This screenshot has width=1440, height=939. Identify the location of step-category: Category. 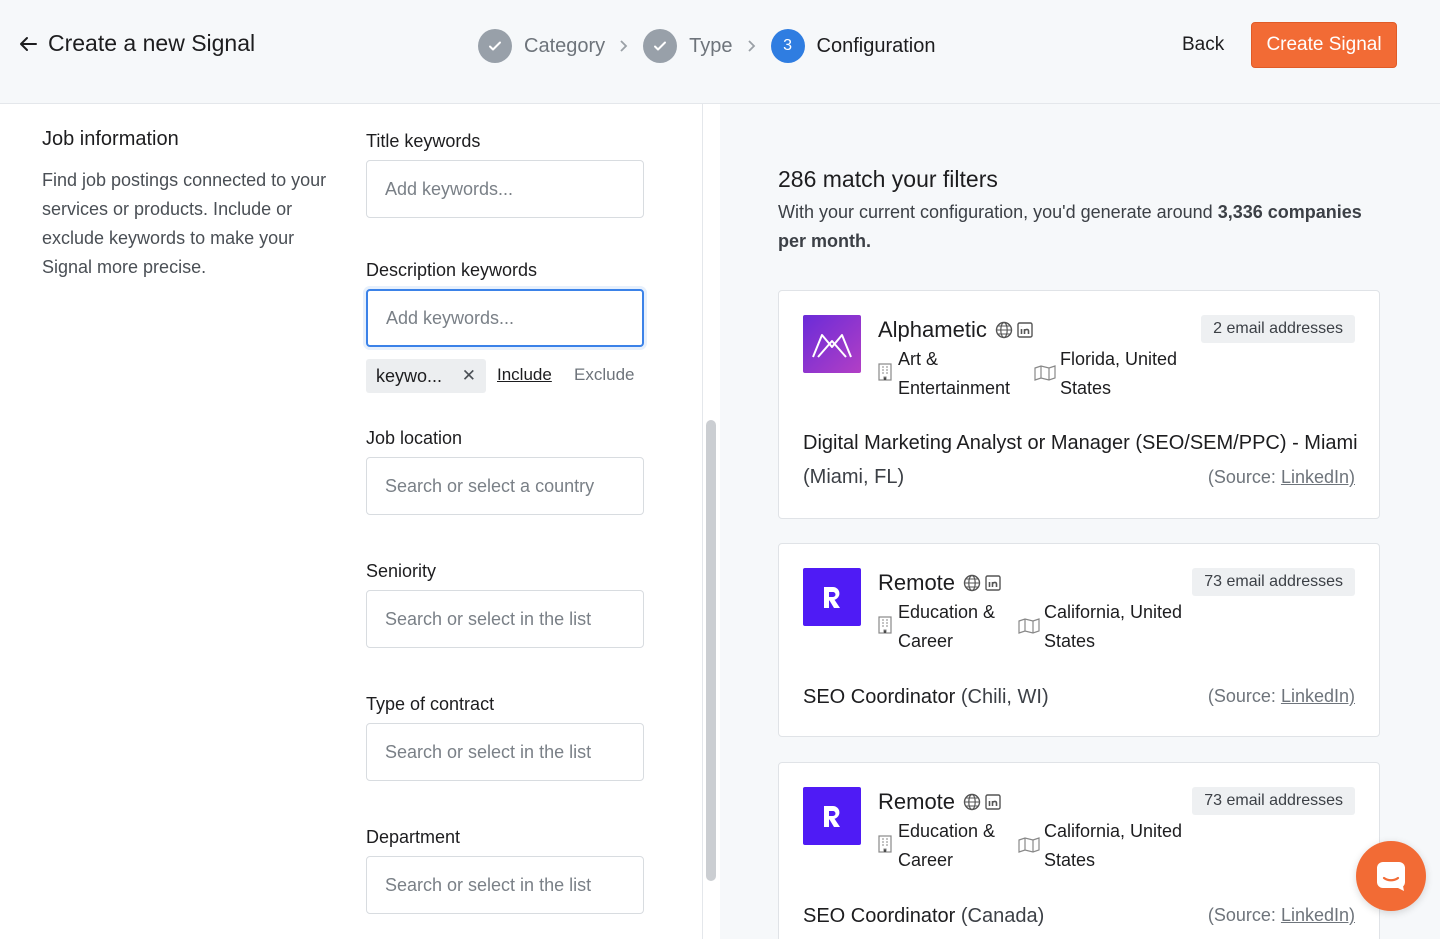
(541, 46).